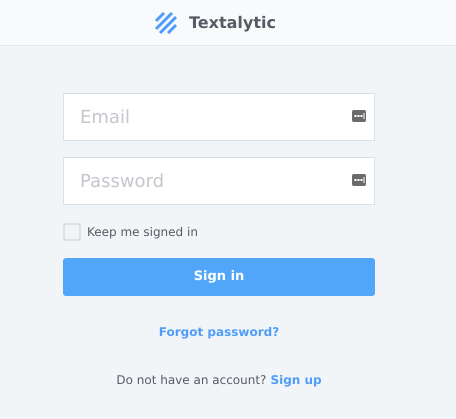  I want to click on brand-name: Textalytic, so click(232, 23).